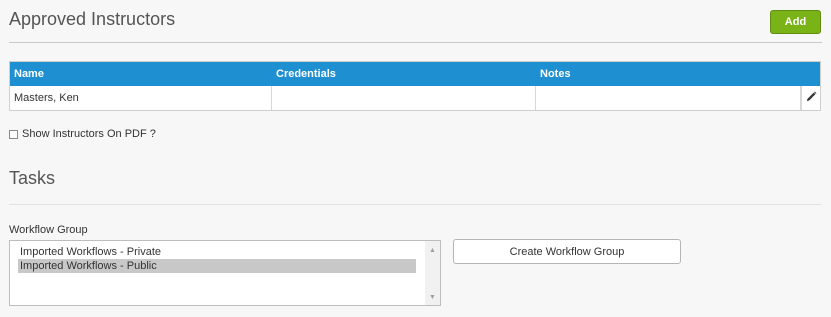 This screenshot has height=317, width=831. Describe the element at coordinates (432, 250) in the screenshot. I see `scroll-up-icon: ▲` at that location.